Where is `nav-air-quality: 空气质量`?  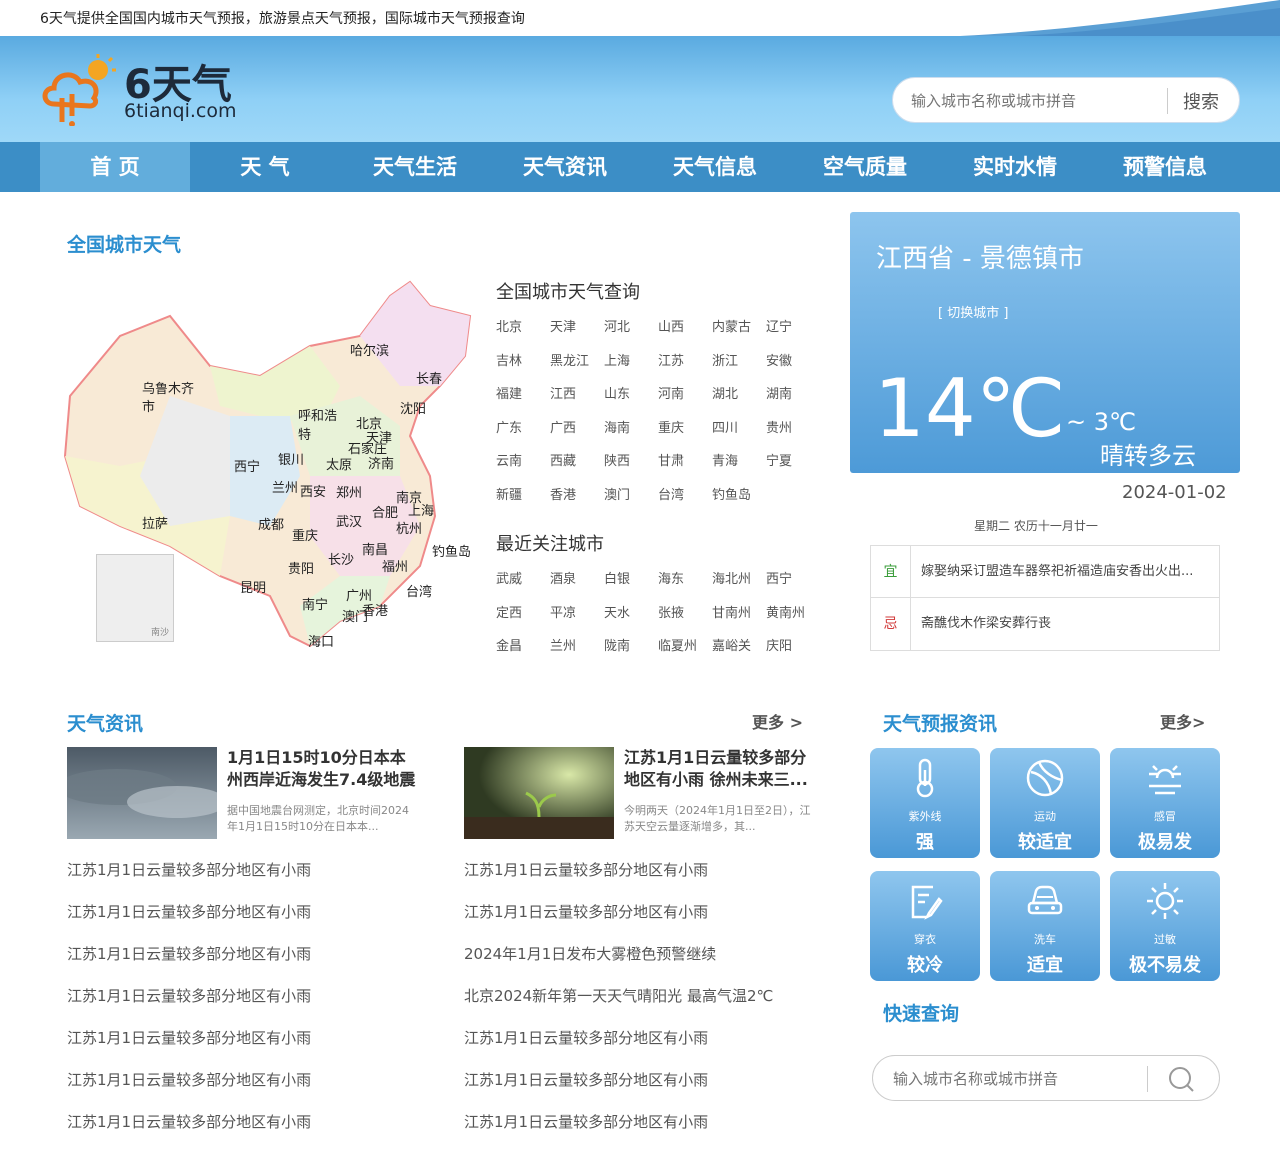 nav-air-quality: 空气质量 is located at coordinates (865, 167).